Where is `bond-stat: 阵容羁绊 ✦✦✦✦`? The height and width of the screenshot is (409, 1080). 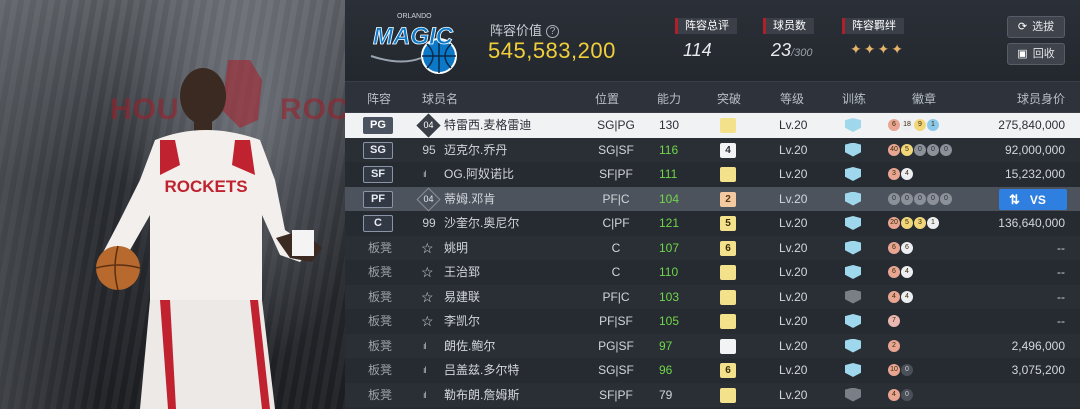 bond-stat: 阵容羁绊 ✦✦✦✦ is located at coordinates (873, 36).